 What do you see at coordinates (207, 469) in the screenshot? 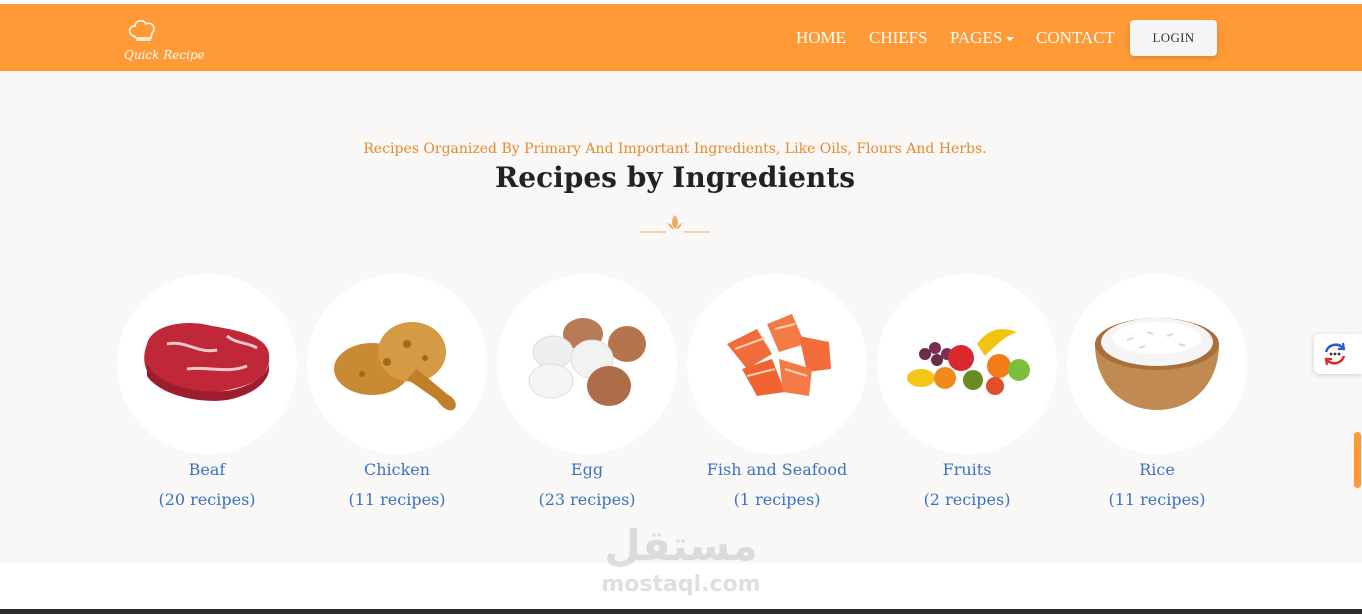
I see `category-name-beaf: Beaf` at bounding box center [207, 469].